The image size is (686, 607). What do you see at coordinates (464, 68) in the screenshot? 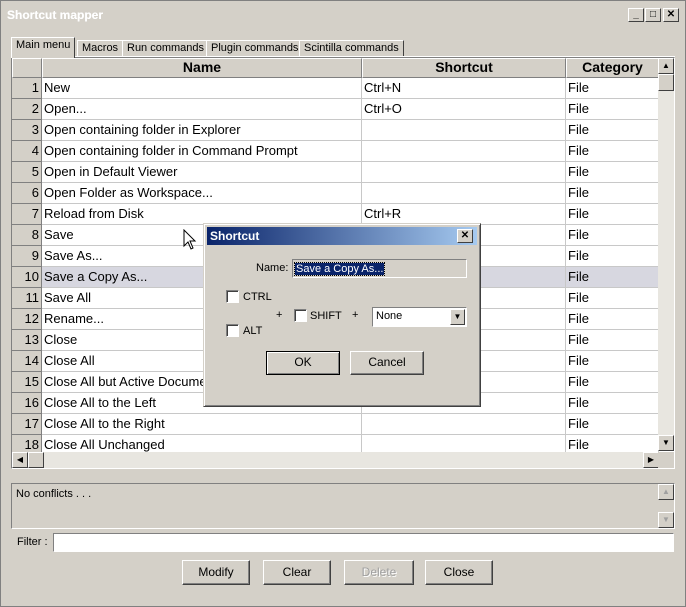
I see `column-header-shortcut: Shortcut` at bounding box center [464, 68].